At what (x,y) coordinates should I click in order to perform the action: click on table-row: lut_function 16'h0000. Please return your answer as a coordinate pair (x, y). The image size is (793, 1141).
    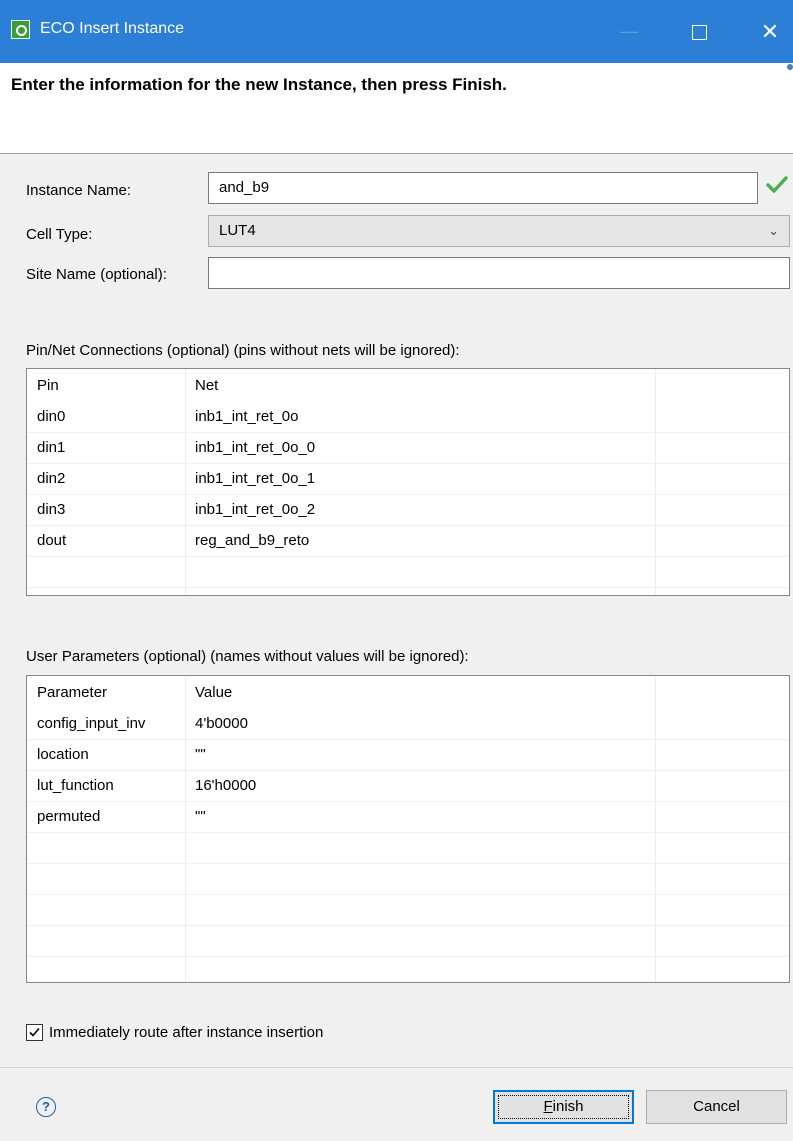
    Looking at the image, I should click on (408, 786).